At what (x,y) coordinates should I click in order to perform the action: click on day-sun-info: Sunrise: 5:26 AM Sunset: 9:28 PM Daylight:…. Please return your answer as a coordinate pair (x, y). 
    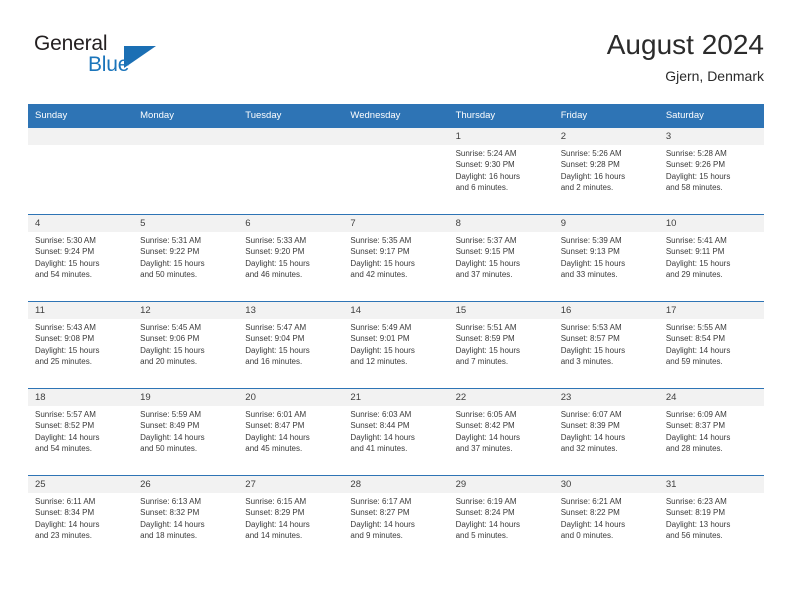
    Looking at the image, I should click on (606, 169).